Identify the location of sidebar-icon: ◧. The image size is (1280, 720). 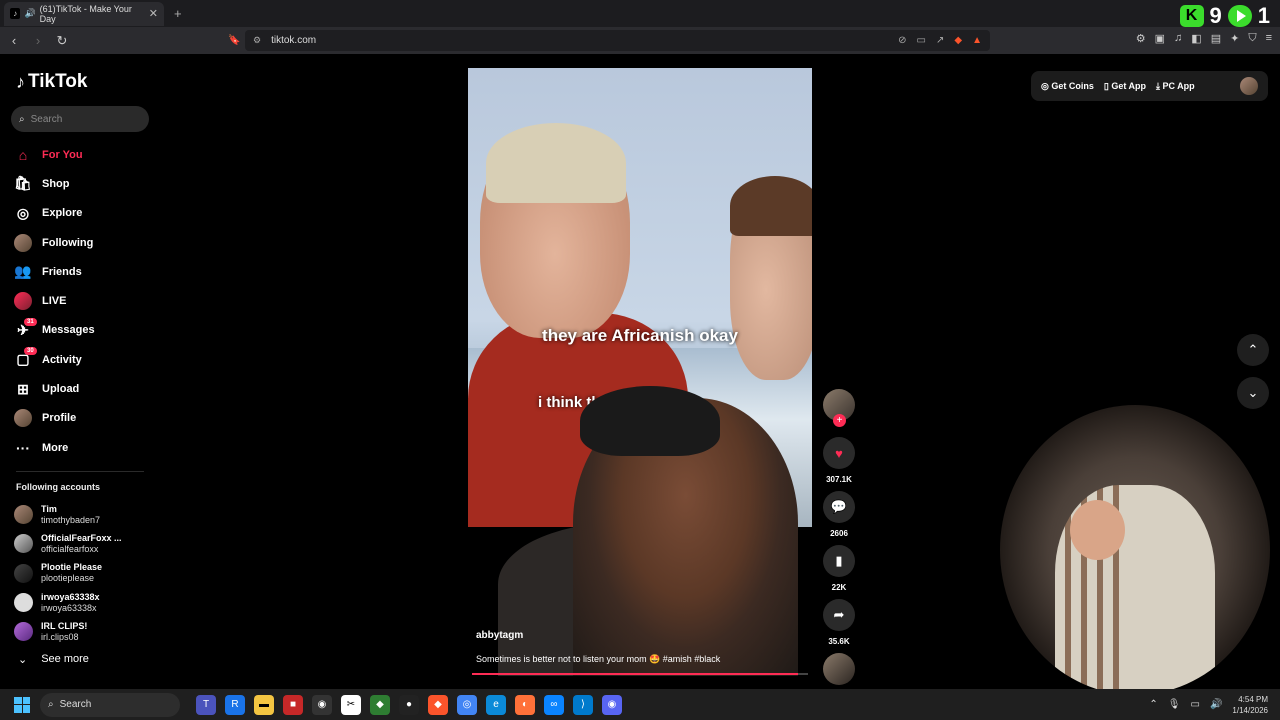
(1196, 38).